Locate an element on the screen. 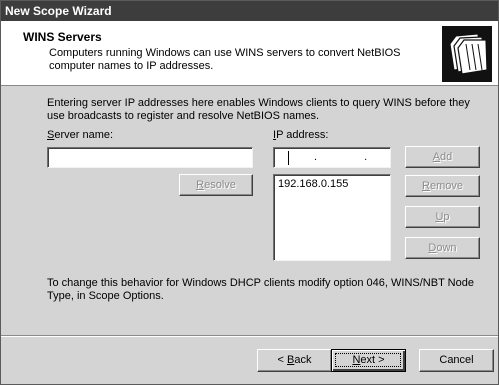 The height and width of the screenshot is (385, 499). up-button: Up is located at coordinates (442, 217).